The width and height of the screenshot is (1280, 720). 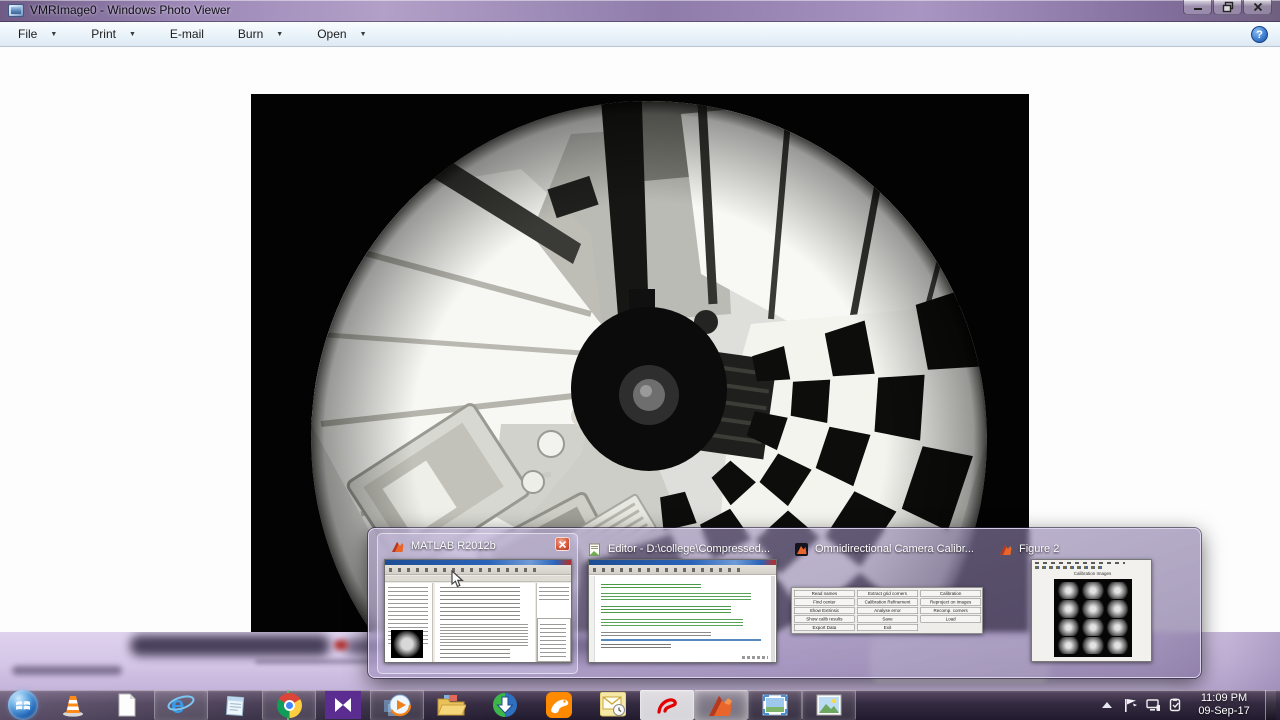 I want to click on titlebar: VMRImage0 - Windows Photo Viewer, so click(x=640, y=11).